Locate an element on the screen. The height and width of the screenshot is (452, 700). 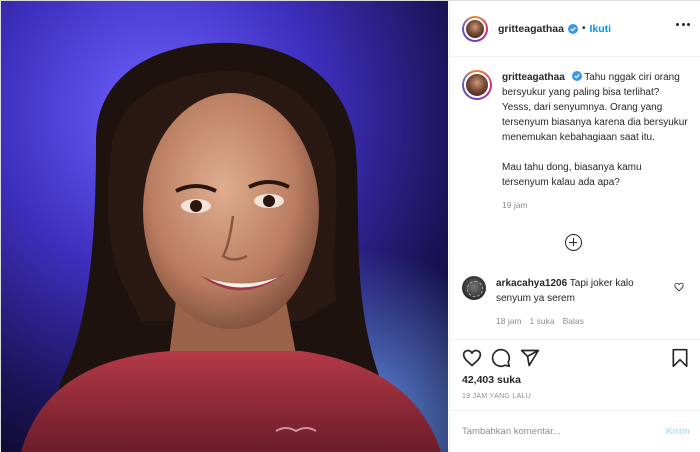
post-header: gritteagathaa • Ikuti is located at coordinates (575, 29).